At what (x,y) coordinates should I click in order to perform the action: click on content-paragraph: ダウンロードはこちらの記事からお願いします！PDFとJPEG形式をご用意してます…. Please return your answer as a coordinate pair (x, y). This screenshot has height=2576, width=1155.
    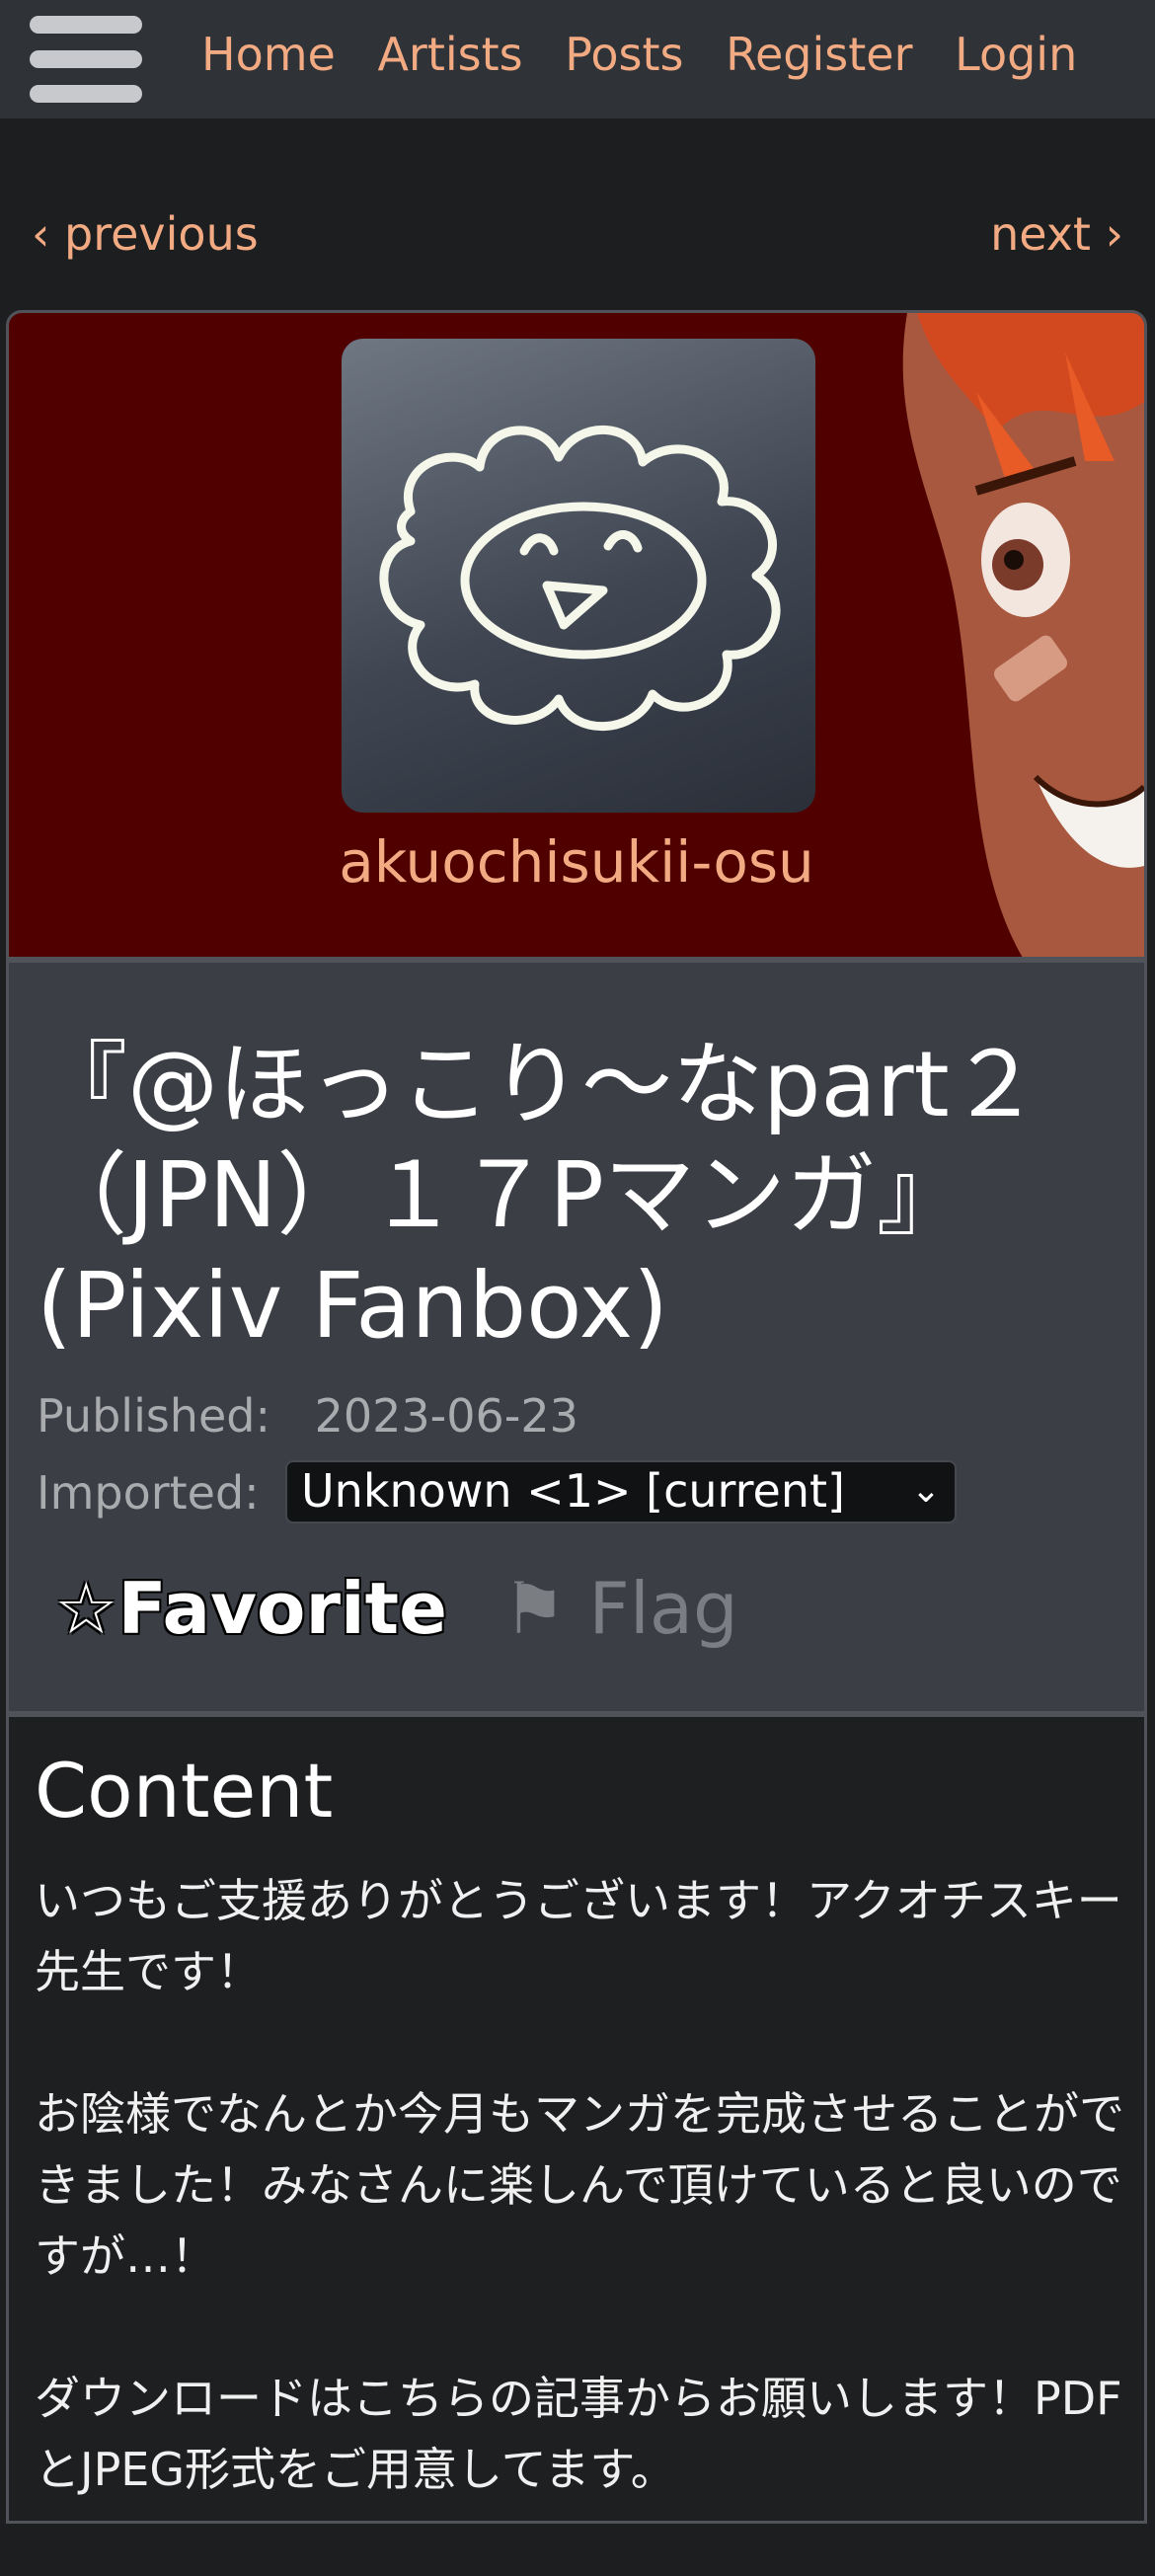
    Looking at the image, I should click on (578, 2434).